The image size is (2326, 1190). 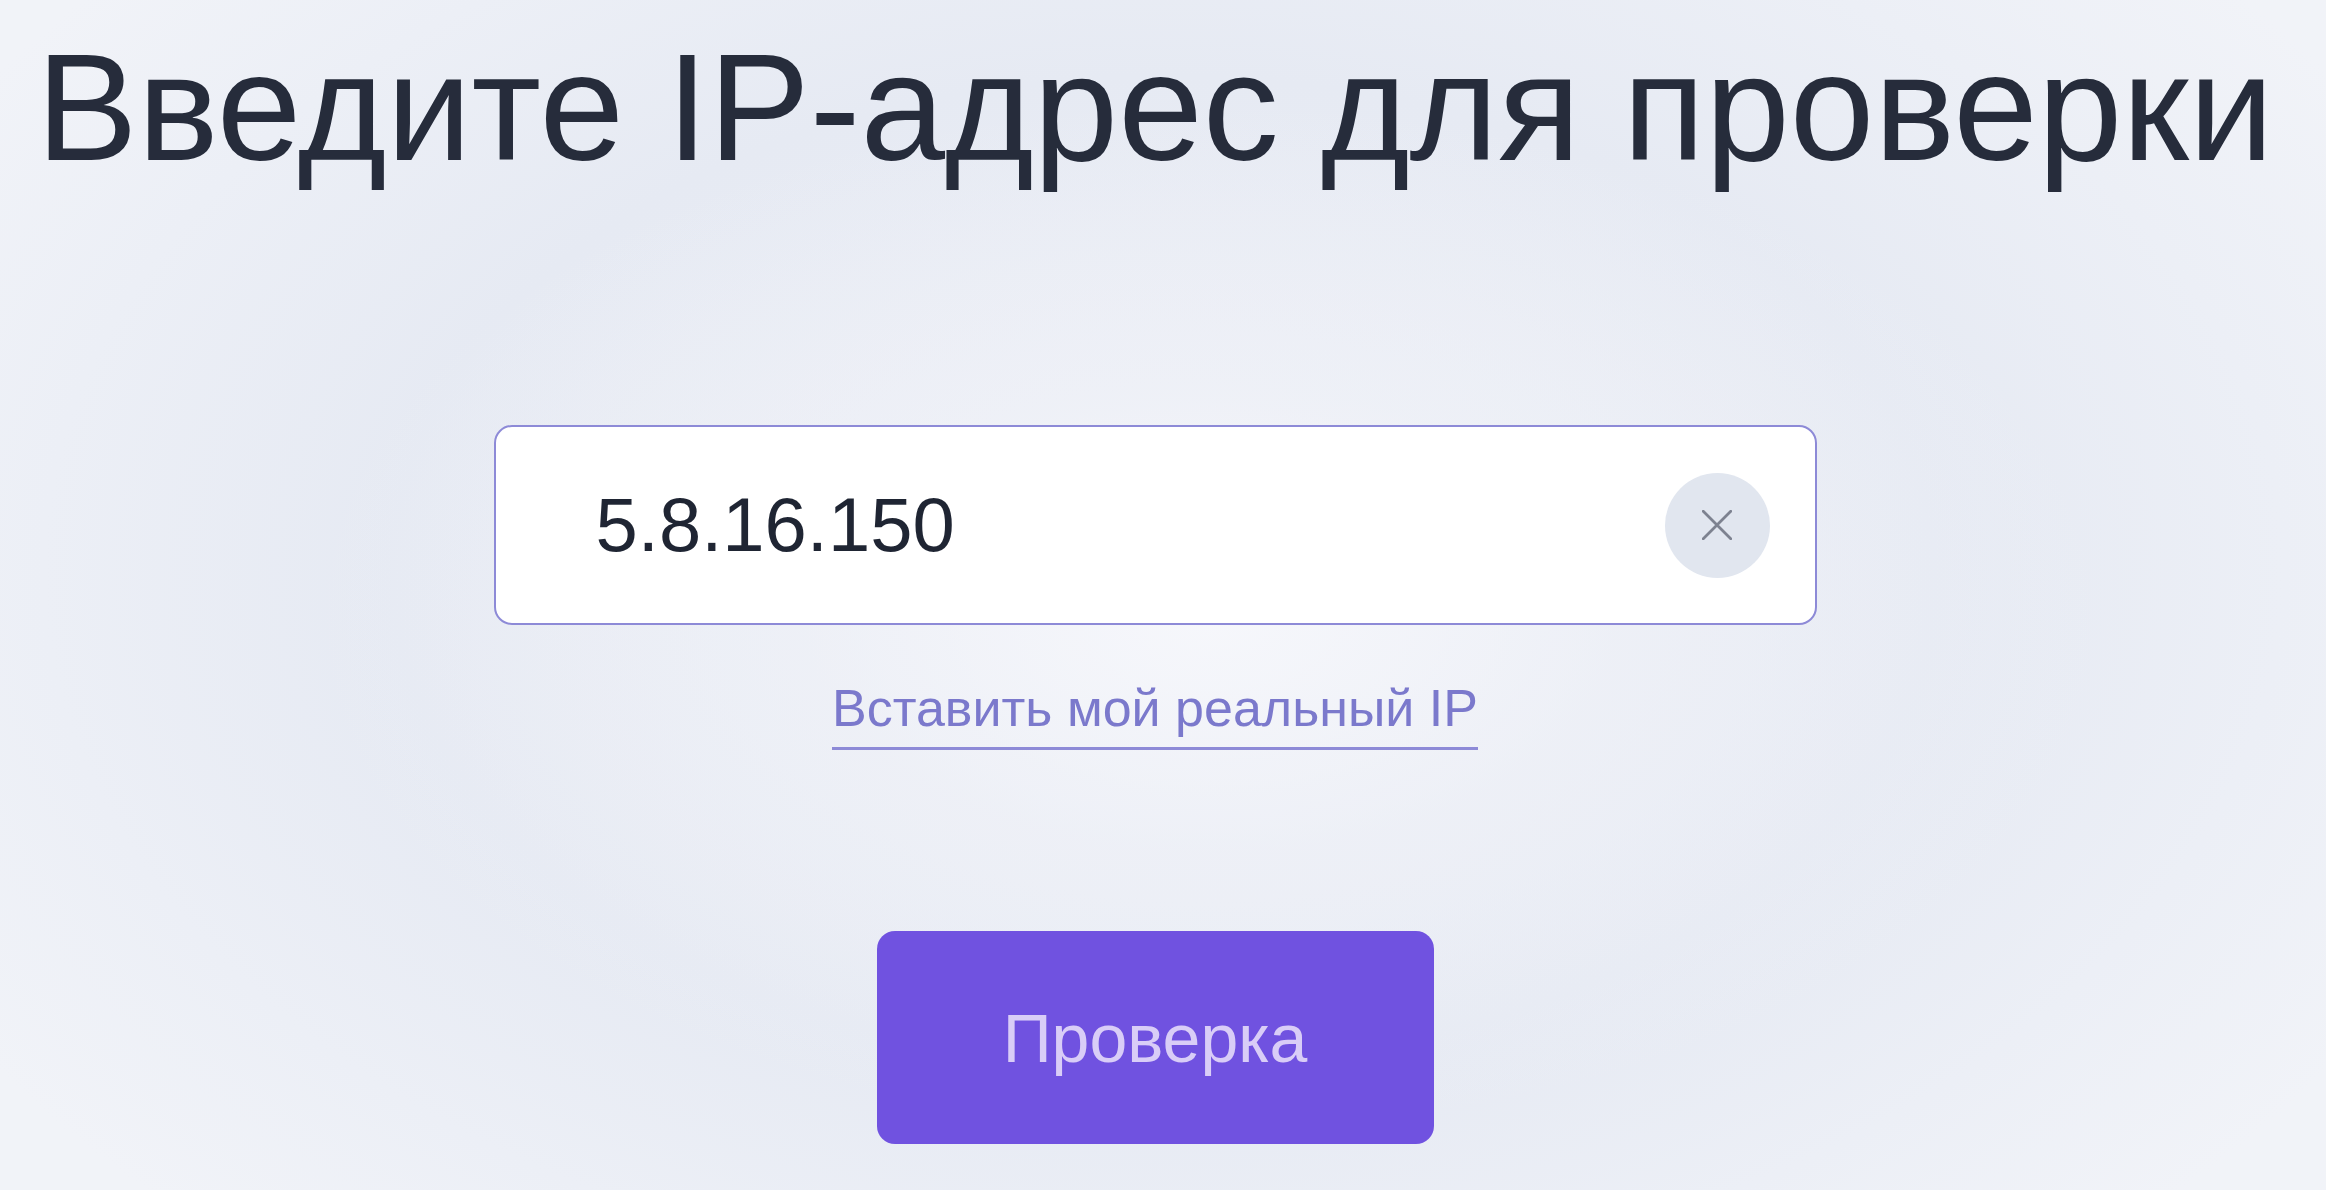 What do you see at coordinates (1155, 524) in the screenshot?
I see `ip-input-field: 5.8.16.150` at bounding box center [1155, 524].